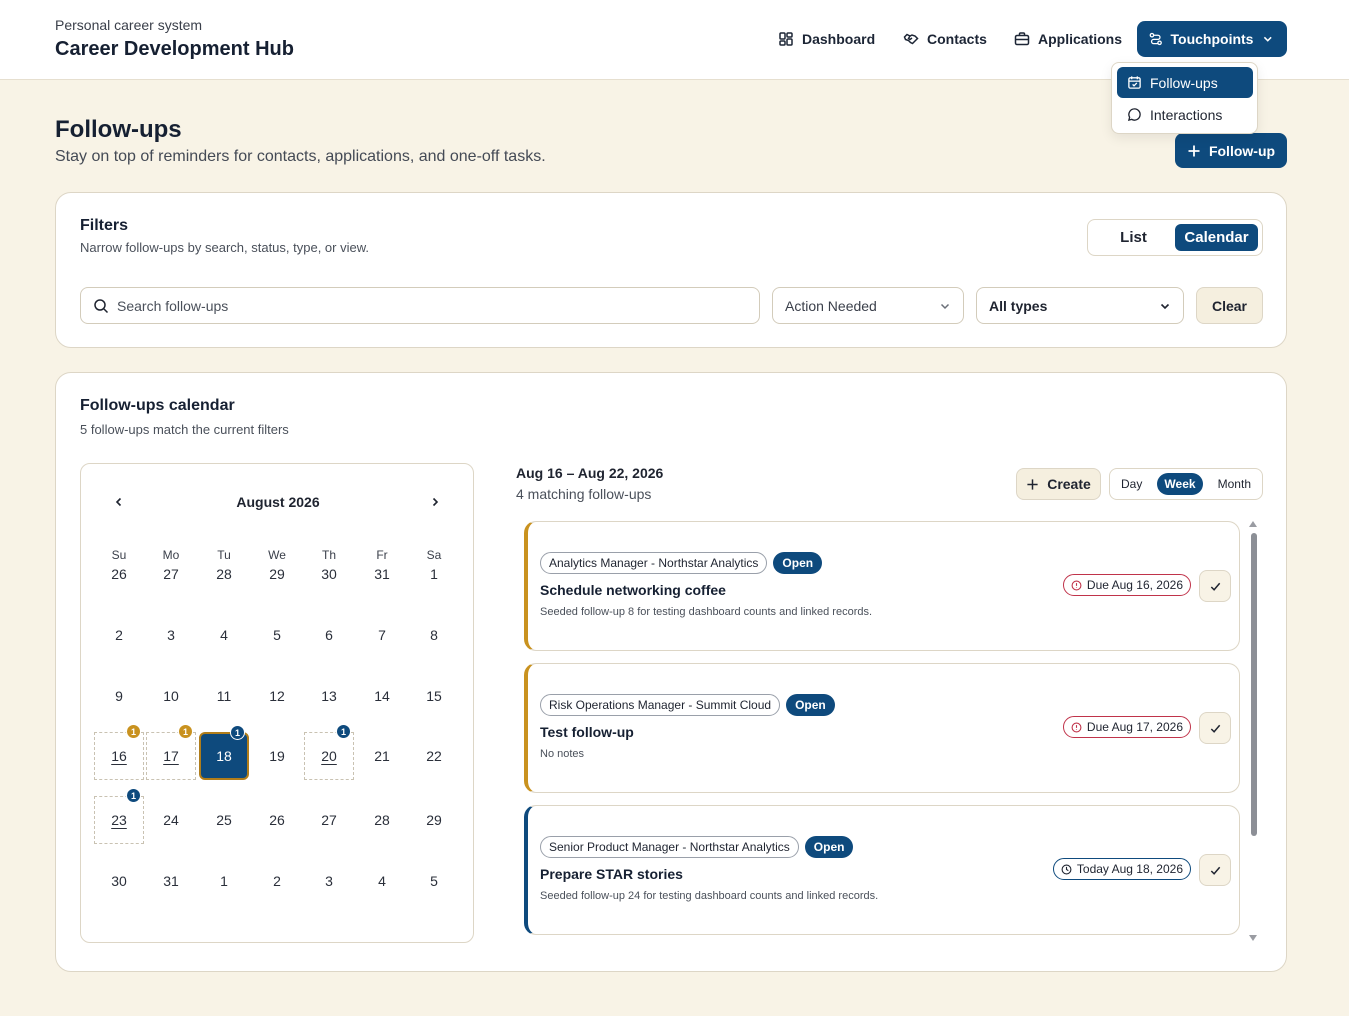 This screenshot has width=1349, height=1016. Describe the element at coordinates (1185, 82) in the screenshot. I see `menu-item-followups: Follow-ups` at that location.